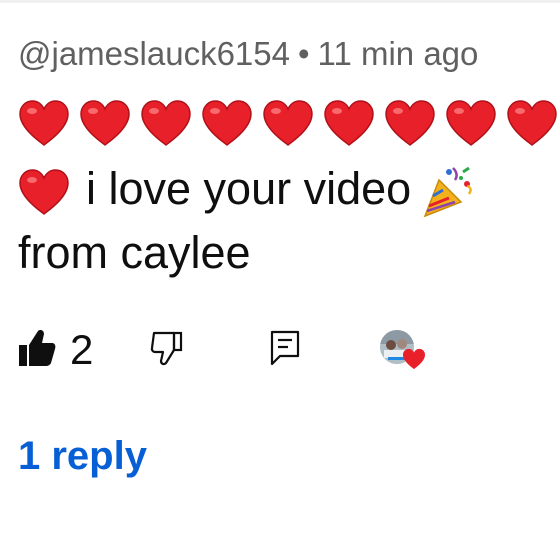 Image resolution: width=560 pixels, height=560 pixels. Describe the element at coordinates (154, 53) in the screenshot. I see `comment-author: @jameslauck6154` at that location.